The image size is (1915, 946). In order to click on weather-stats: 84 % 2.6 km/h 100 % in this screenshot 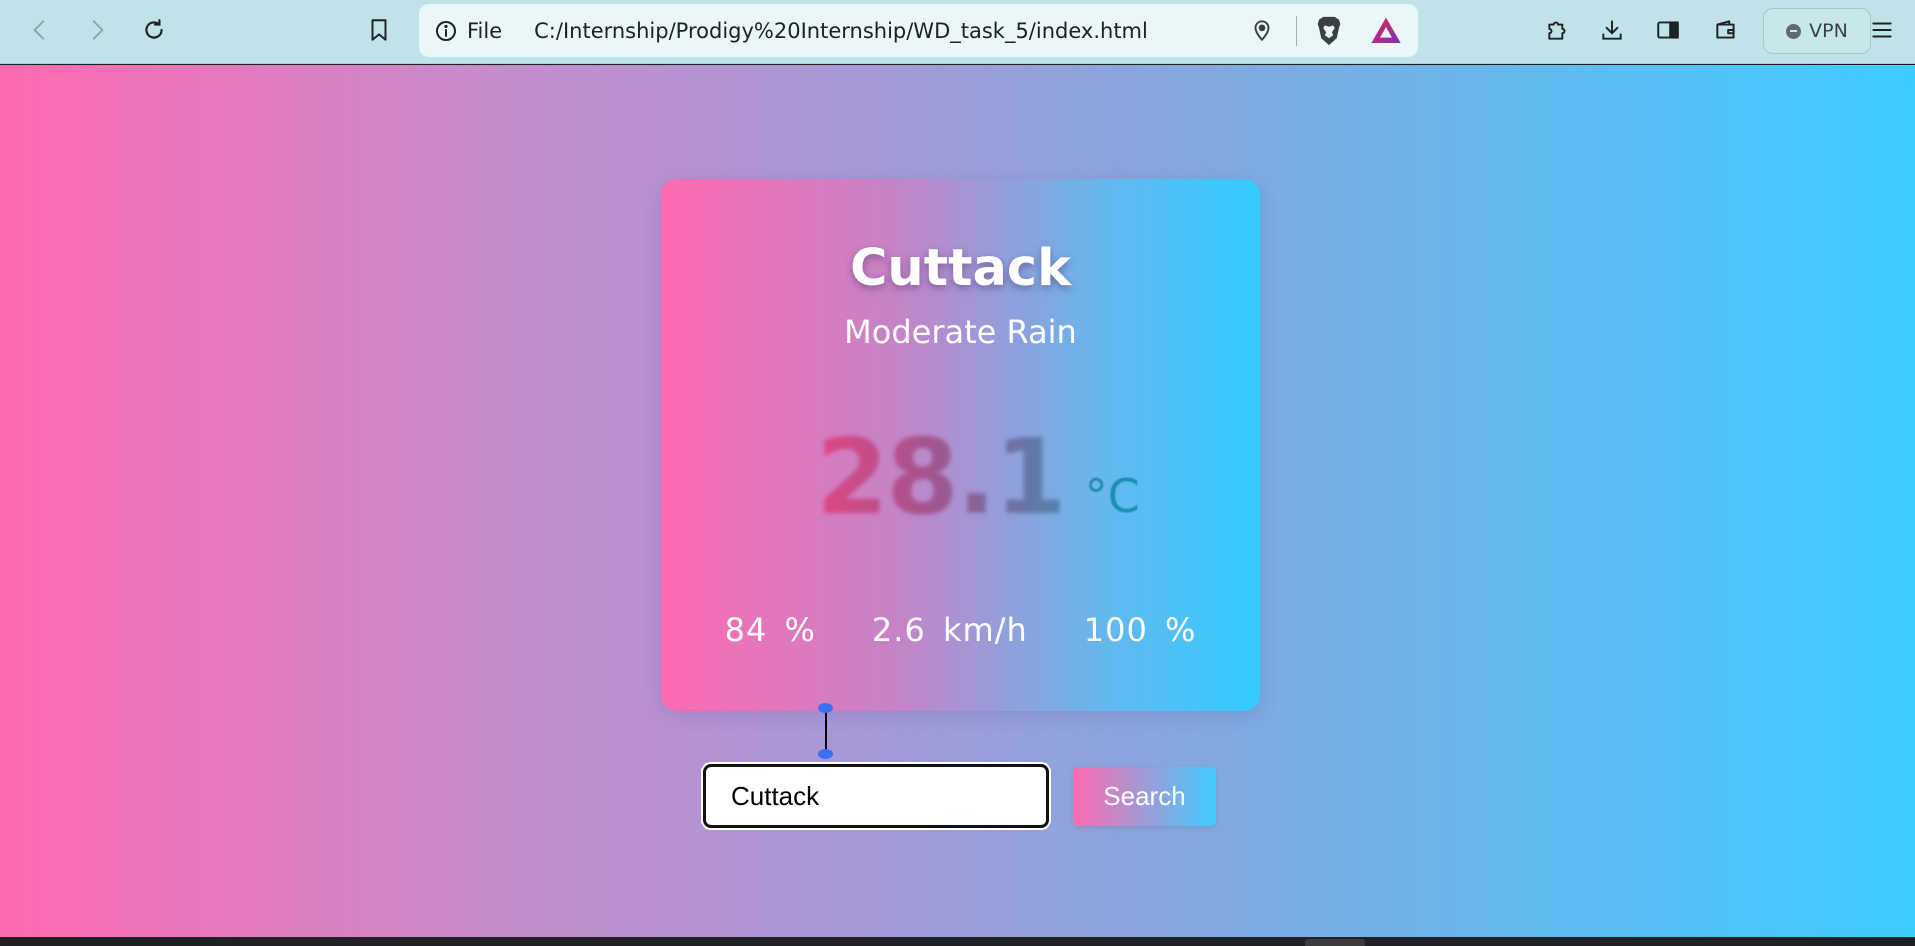, I will do `click(960, 630)`.